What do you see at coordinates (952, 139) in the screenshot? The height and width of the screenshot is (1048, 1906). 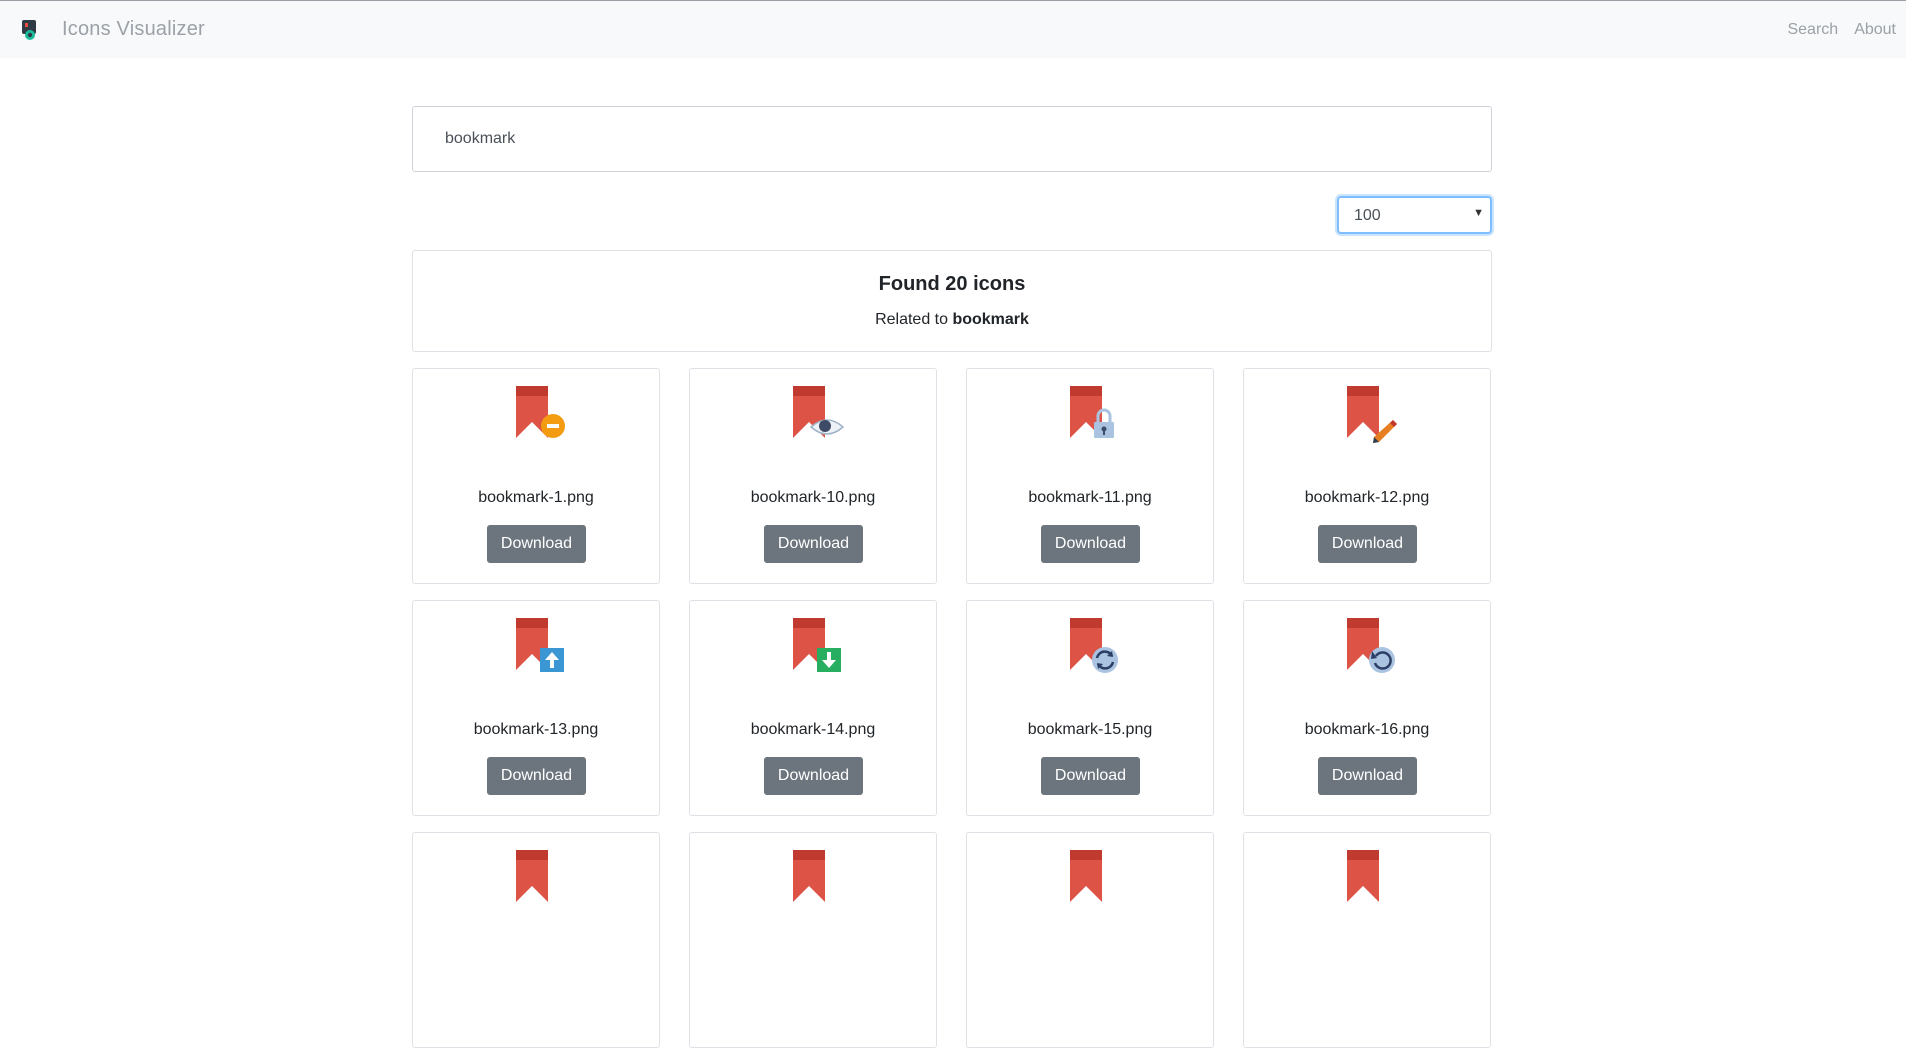 I see `search-input` at bounding box center [952, 139].